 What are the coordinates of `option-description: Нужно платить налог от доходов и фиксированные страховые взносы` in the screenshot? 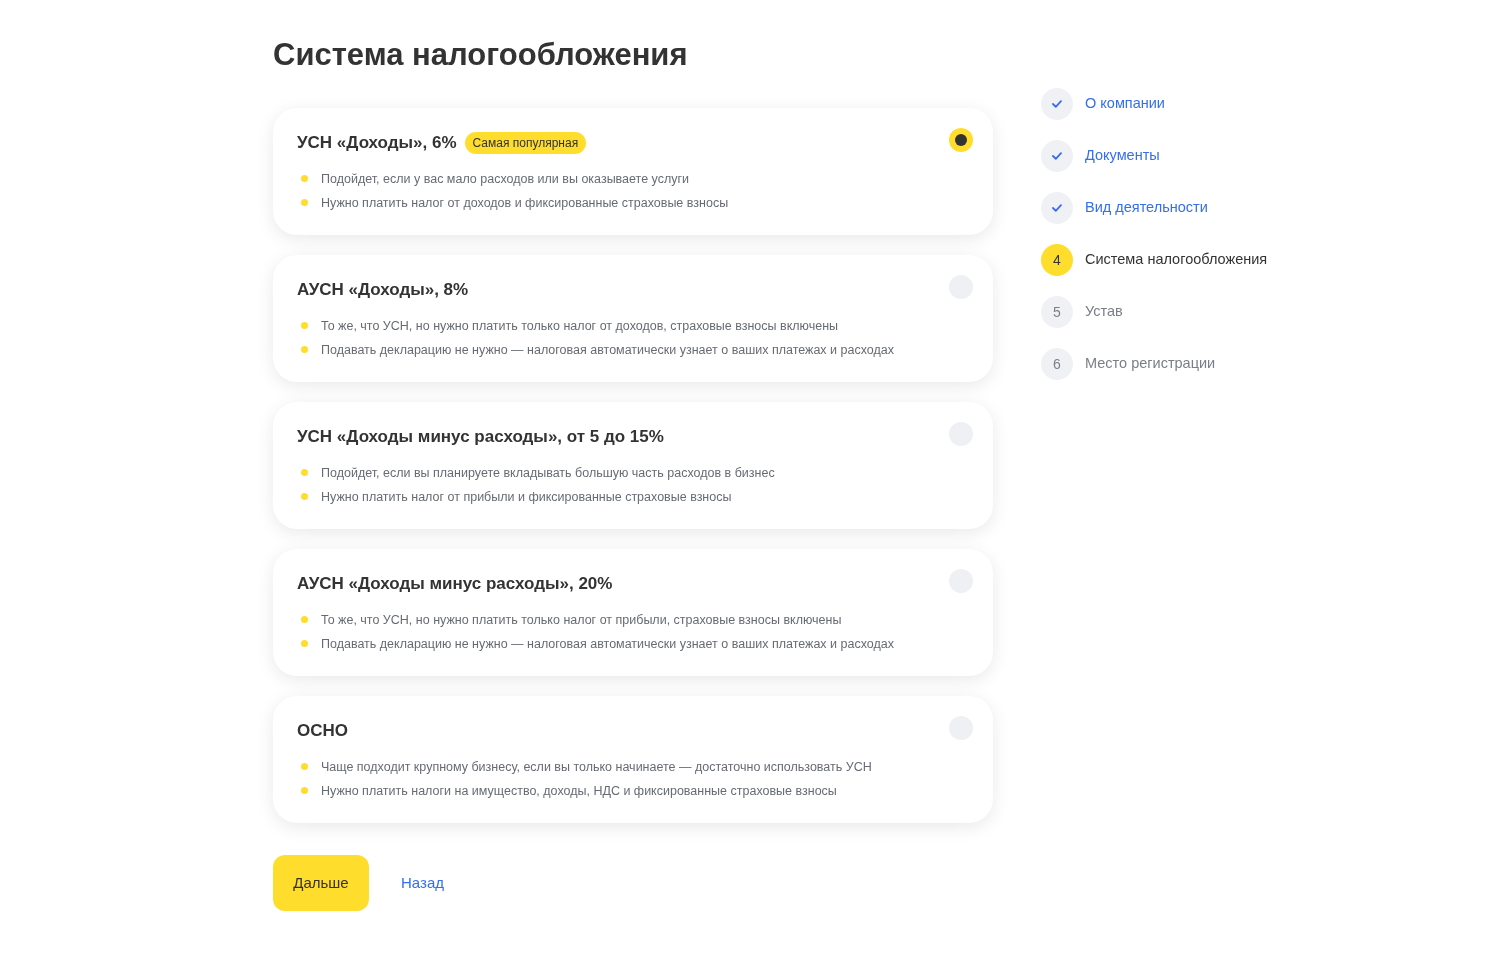 It's located at (525, 203).